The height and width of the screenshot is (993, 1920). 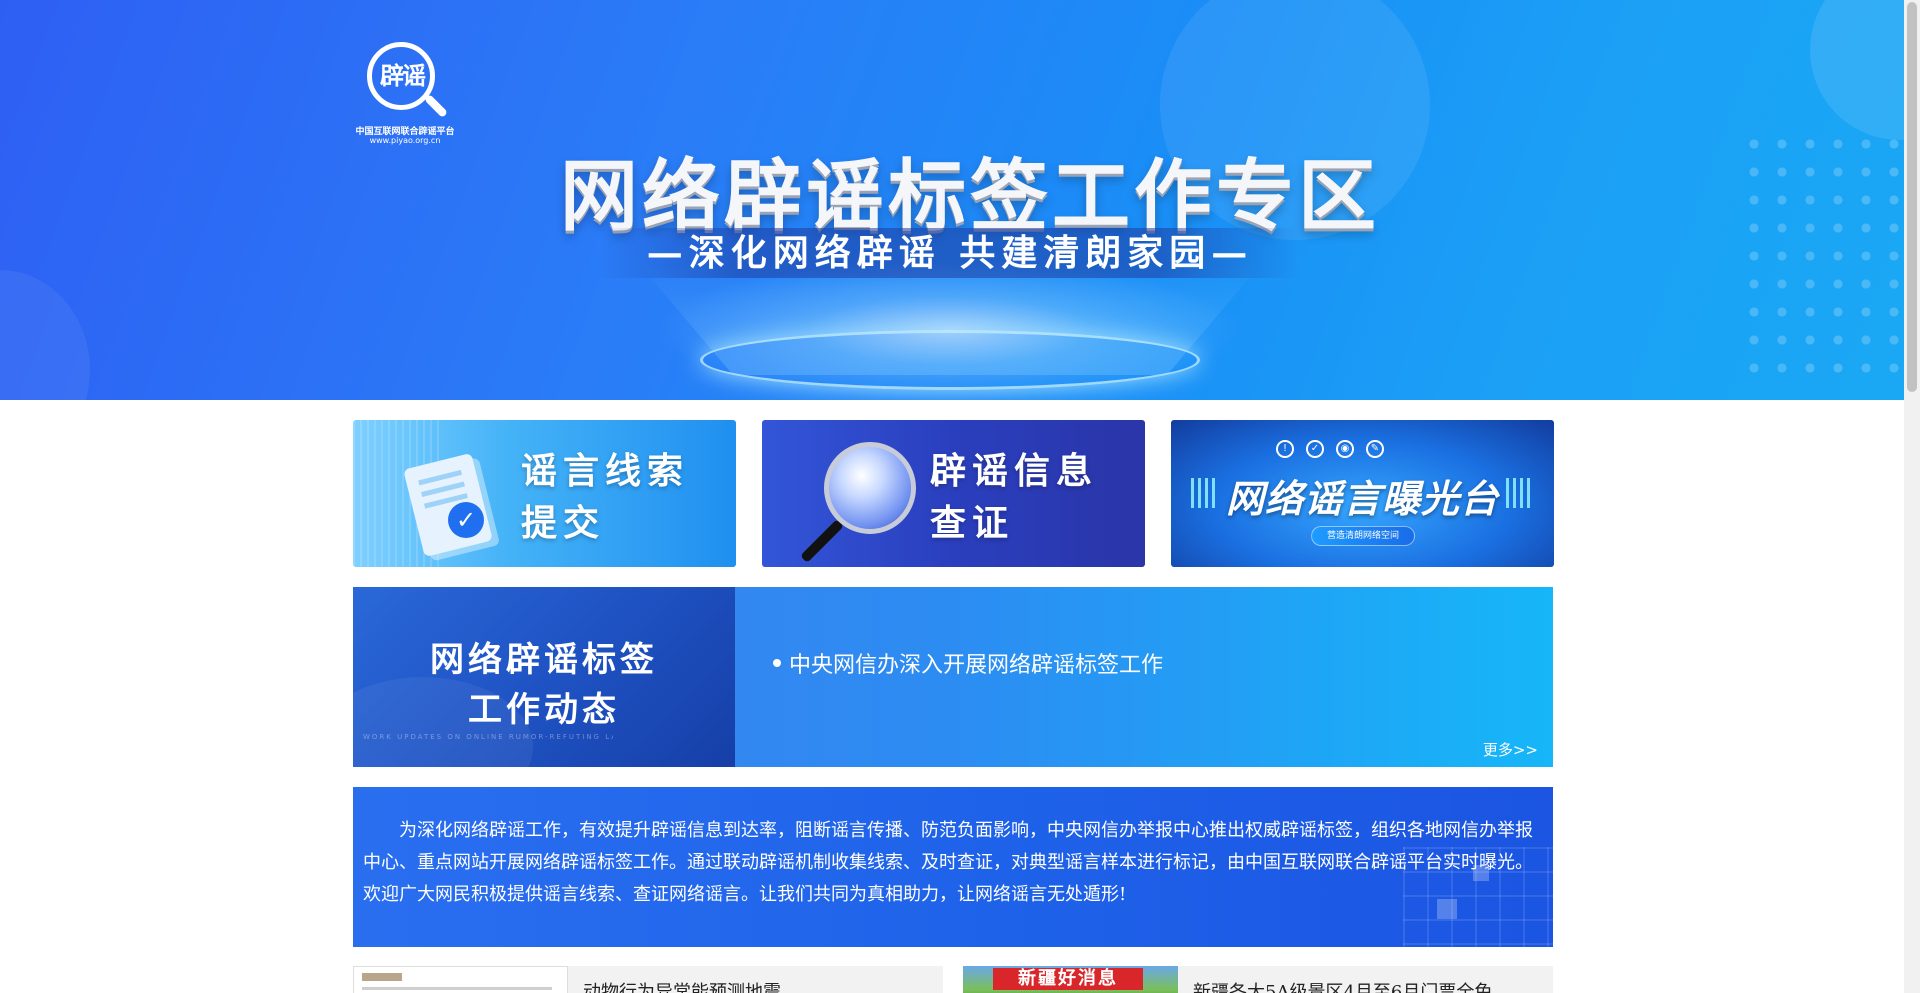 What do you see at coordinates (403, 76) in the screenshot?
I see `logo-mark: 辟谣` at bounding box center [403, 76].